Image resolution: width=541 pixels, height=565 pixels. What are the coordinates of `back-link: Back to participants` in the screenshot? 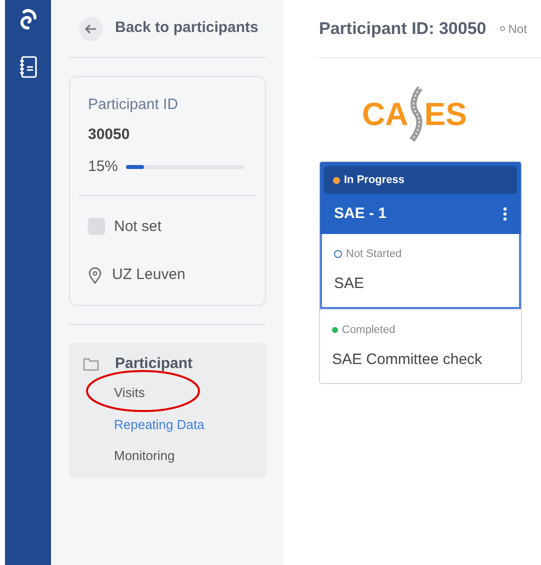 It's located at (186, 28).